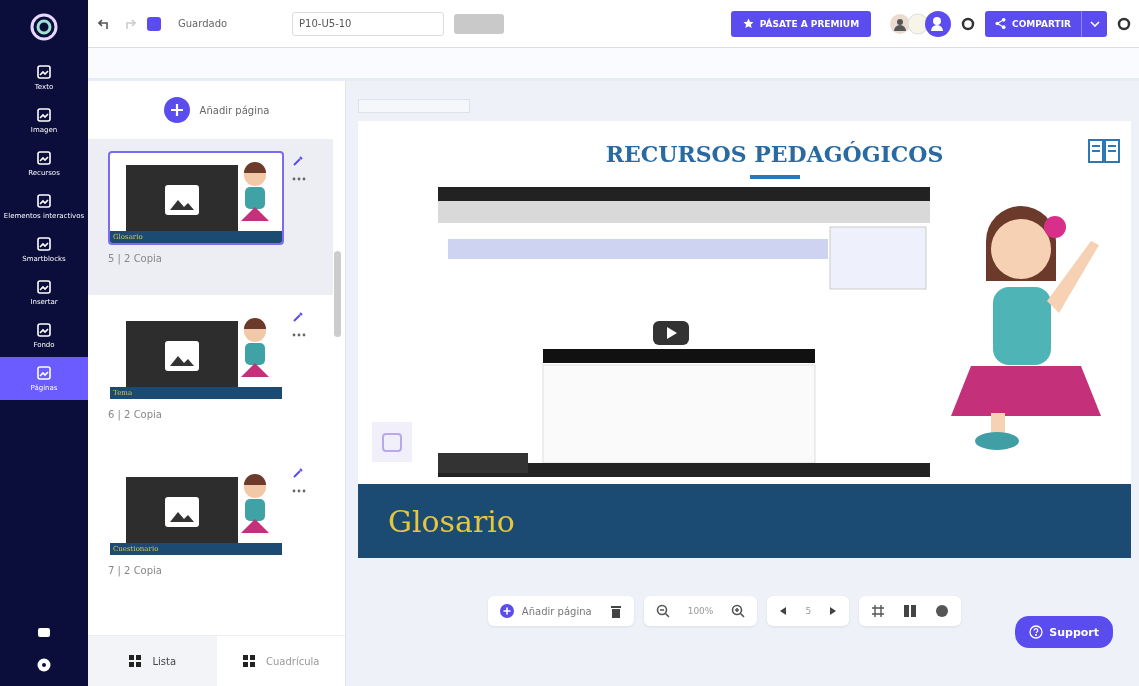  What do you see at coordinates (152, 661) in the screenshot?
I see `view-tab: Lista` at bounding box center [152, 661].